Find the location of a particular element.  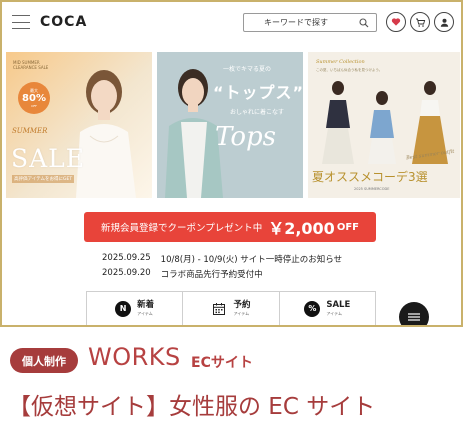

category-reserve-button: 予約 アイテム is located at coordinates (231, 308).